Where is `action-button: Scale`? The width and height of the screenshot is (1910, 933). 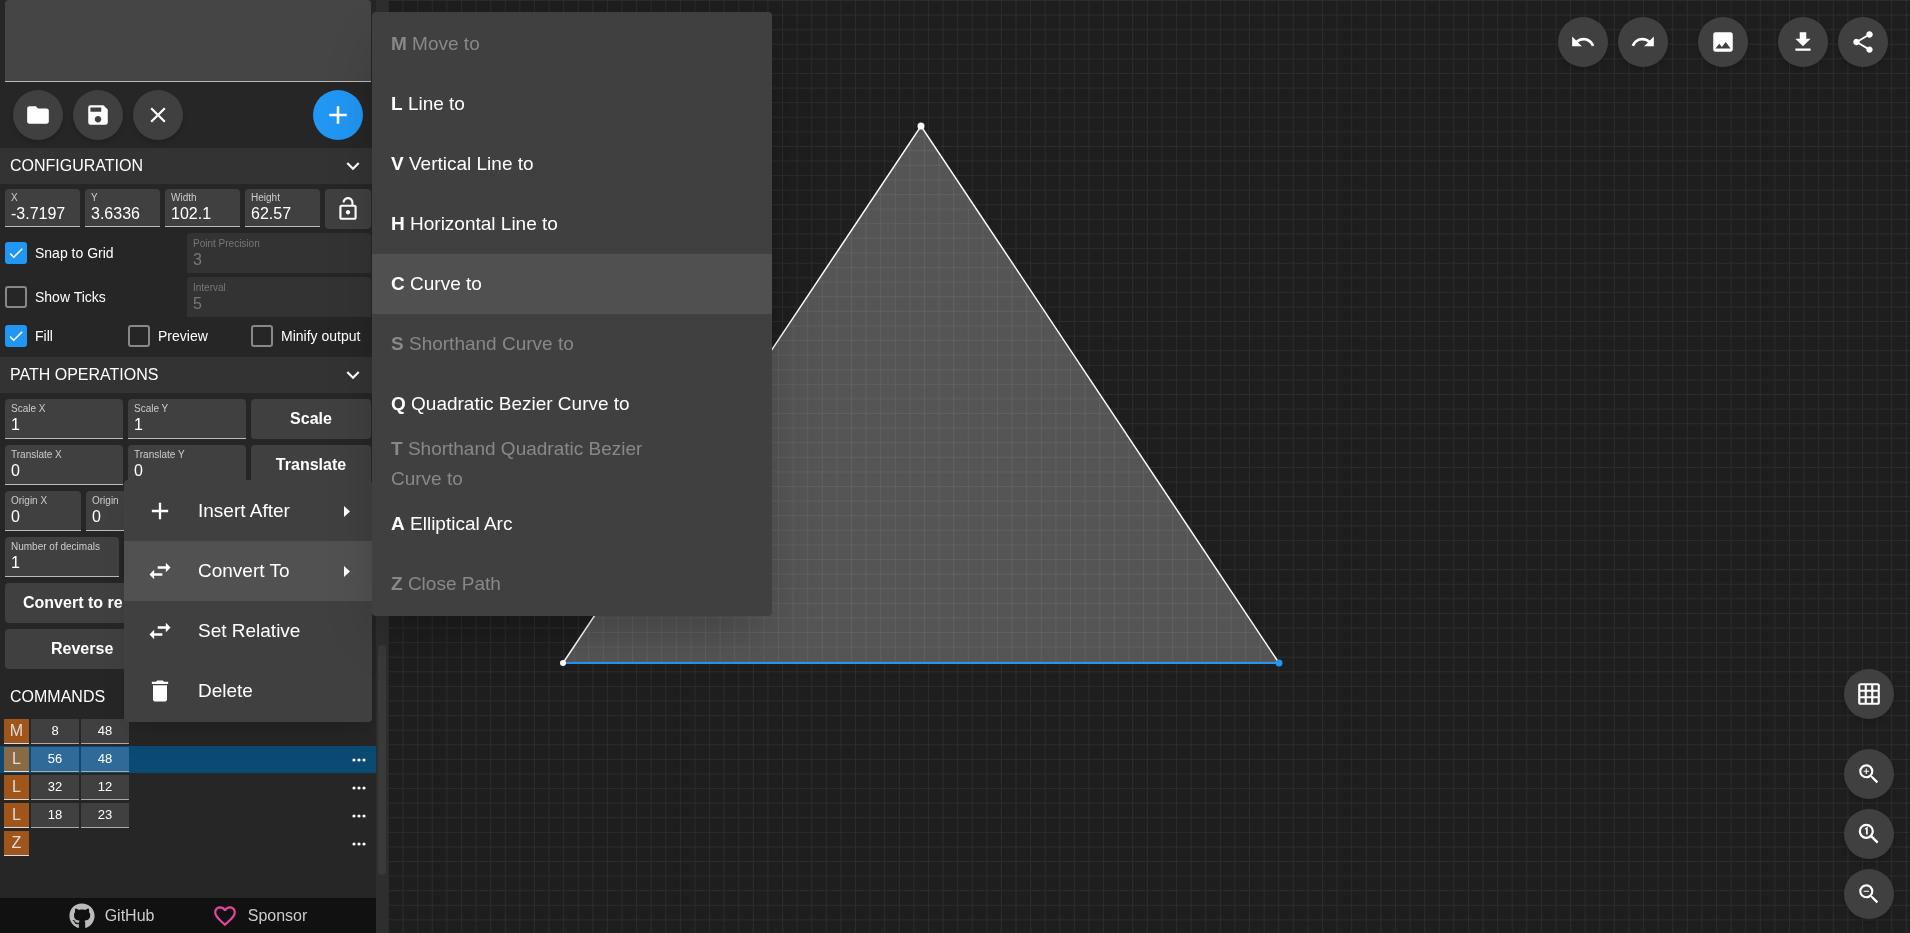 action-button: Scale is located at coordinates (311, 419).